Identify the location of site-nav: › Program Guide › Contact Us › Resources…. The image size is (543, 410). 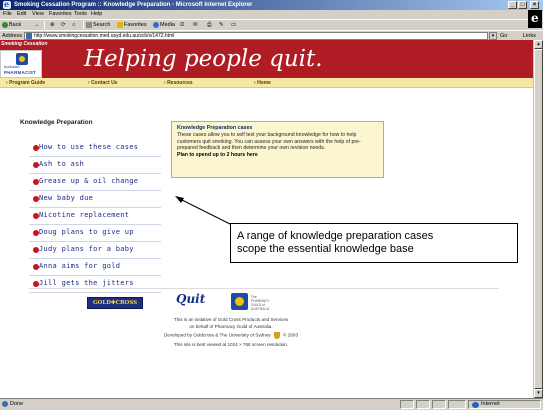
(266, 83).